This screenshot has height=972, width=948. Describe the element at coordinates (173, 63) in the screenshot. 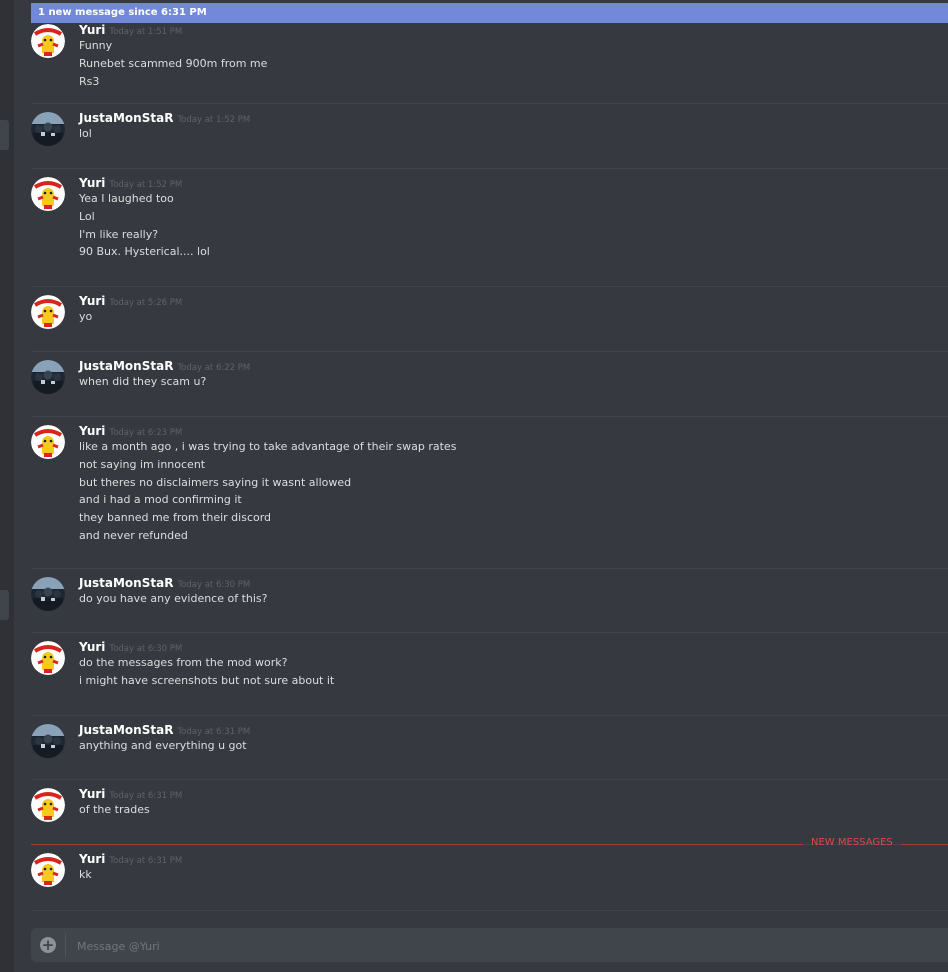

I see `message-text: Runebet scammed 900m from me` at that location.